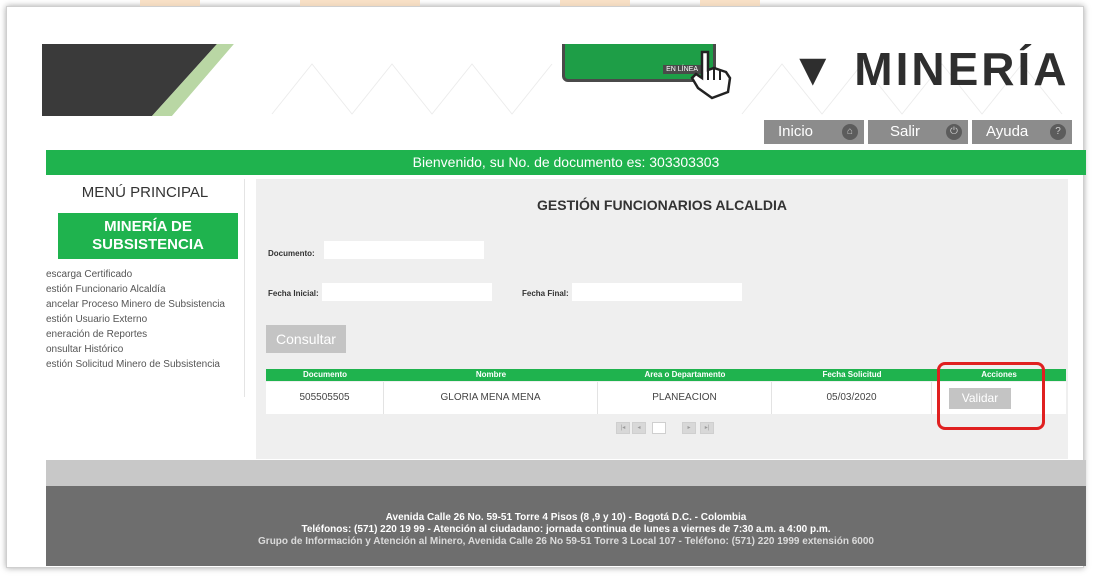  I want to click on menu-section-line1: MINERÍA DE, so click(148, 226).